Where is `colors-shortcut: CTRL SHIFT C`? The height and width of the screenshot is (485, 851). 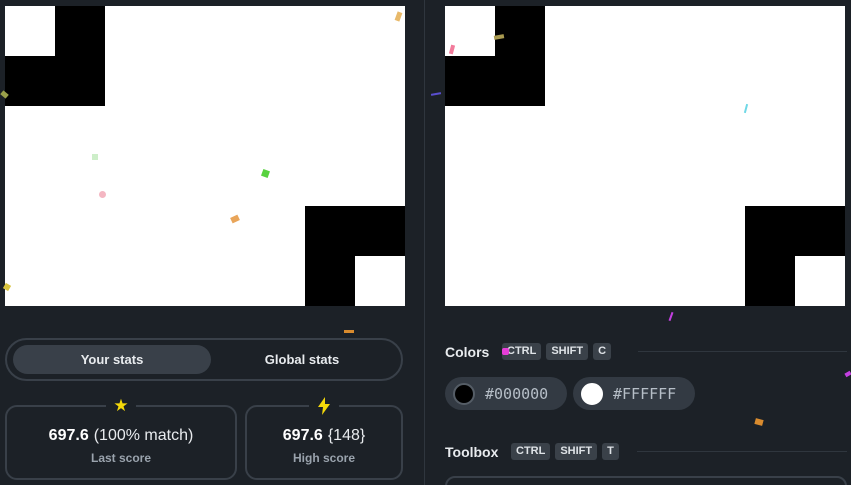 colors-shortcut: CTRL SHIFT C is located at coordinates (557, 351).